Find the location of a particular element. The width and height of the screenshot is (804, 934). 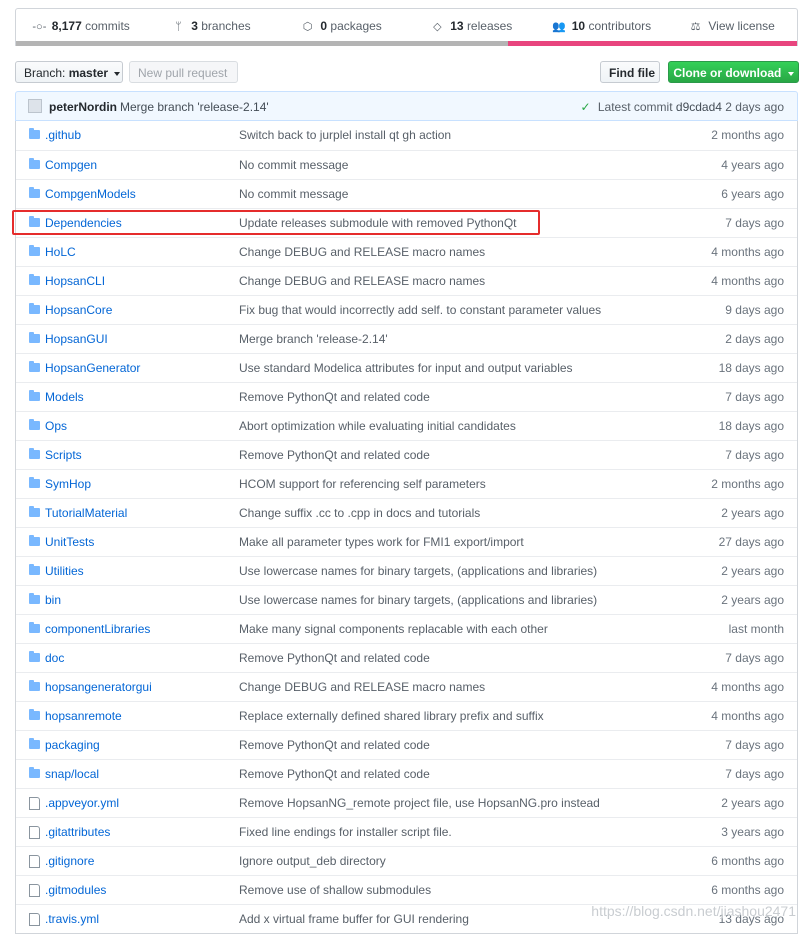

file-commit-message: Ignore output_deb directory is located at coordinates (312, 861).